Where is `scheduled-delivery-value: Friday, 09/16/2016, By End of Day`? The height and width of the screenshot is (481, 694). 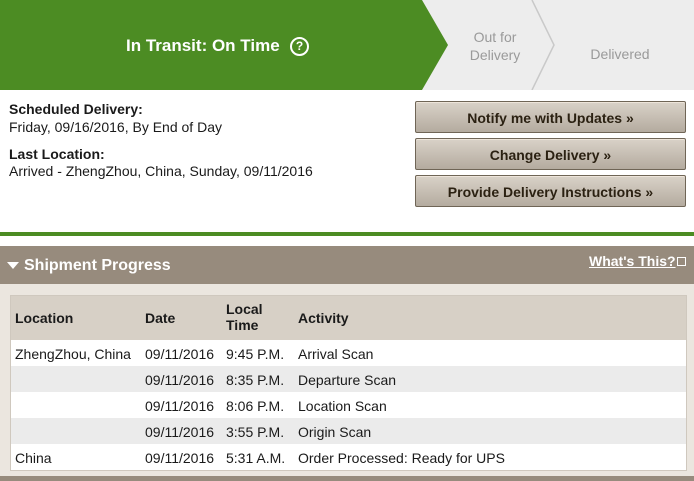 scheduled-delivery-value: Friday, 09/16/2016, By End of Day is located at coordinates (115, 127).